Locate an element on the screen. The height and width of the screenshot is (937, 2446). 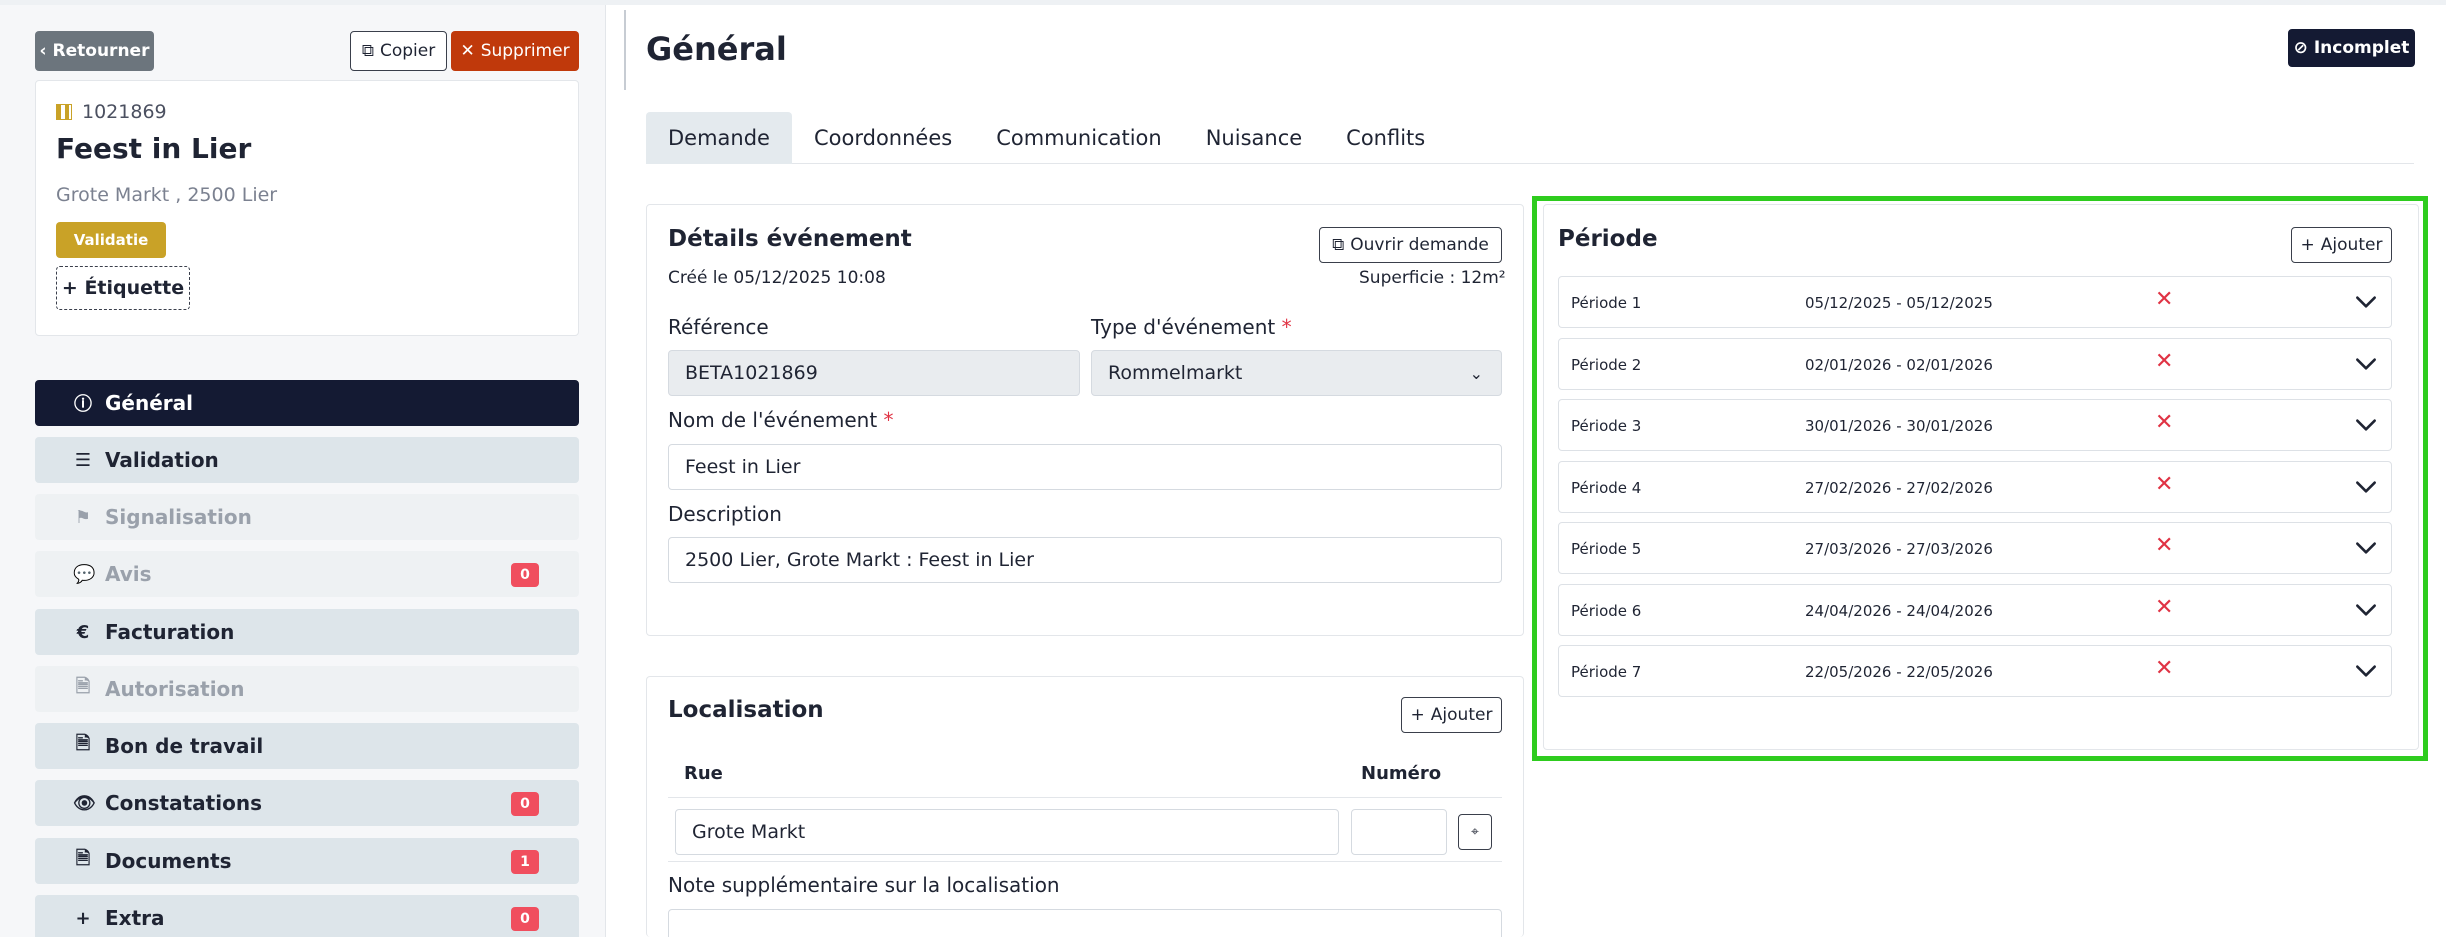
tab-coordonnees: Coordonnées is located at coordinates (883, 138).